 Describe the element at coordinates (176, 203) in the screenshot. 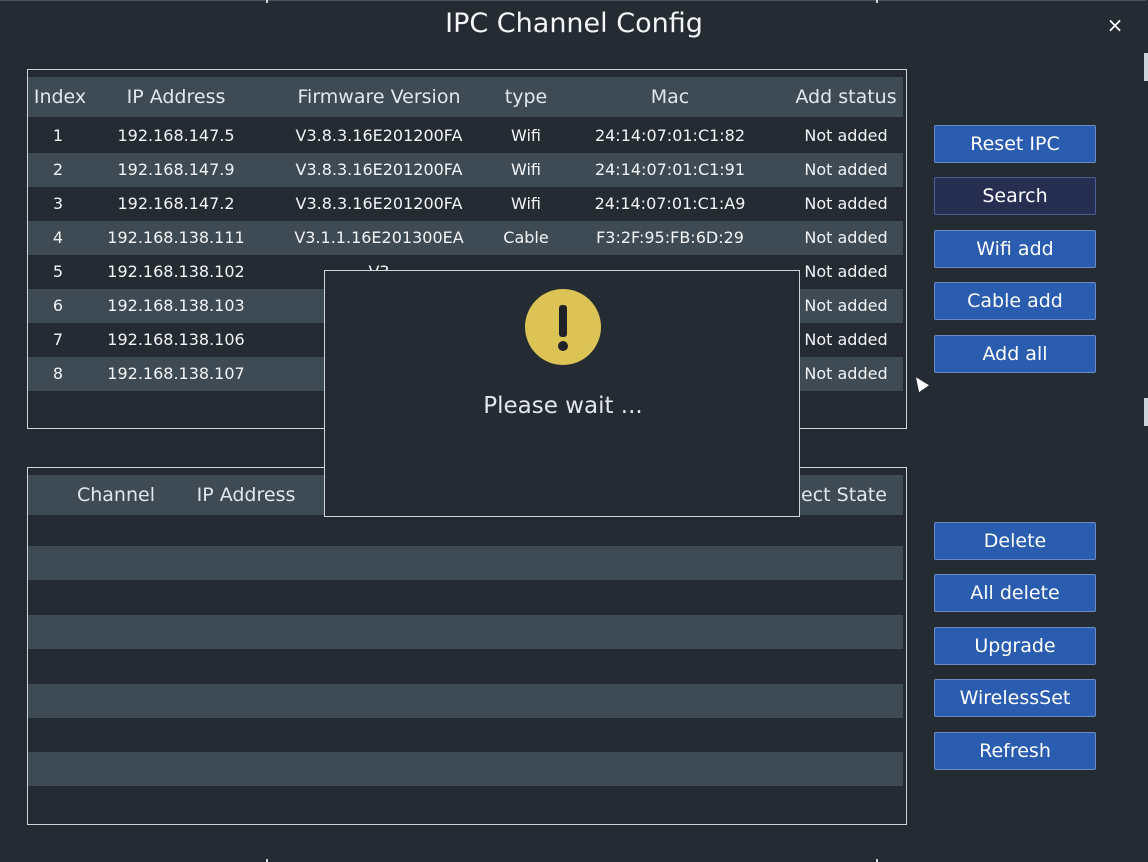

I see `row-ip: 192.168.147.2` at that location.